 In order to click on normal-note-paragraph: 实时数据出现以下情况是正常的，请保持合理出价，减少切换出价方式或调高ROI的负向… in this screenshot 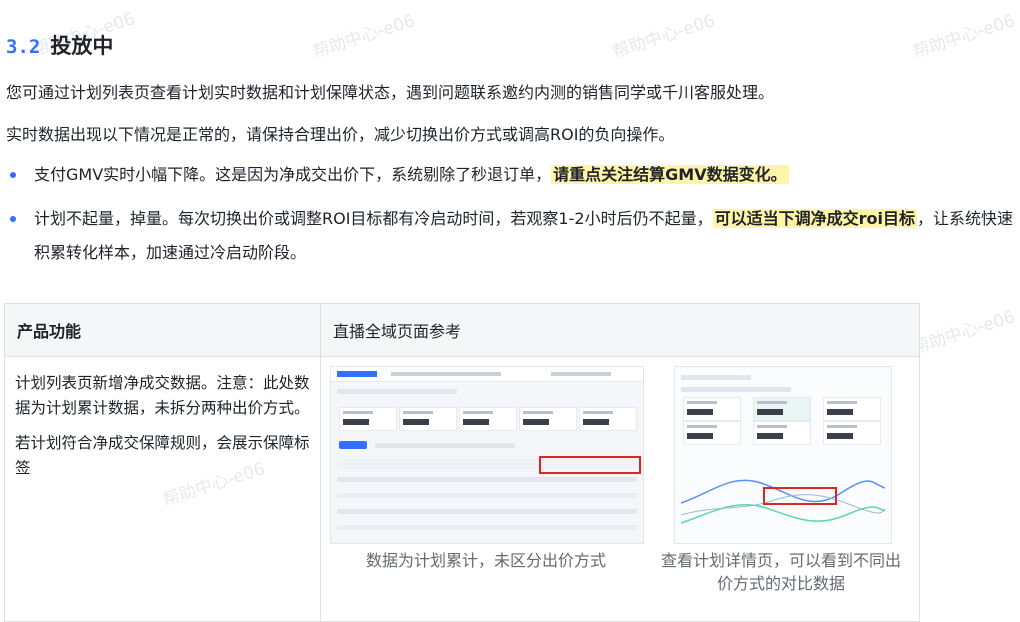, I will do `click(340, 134)`.